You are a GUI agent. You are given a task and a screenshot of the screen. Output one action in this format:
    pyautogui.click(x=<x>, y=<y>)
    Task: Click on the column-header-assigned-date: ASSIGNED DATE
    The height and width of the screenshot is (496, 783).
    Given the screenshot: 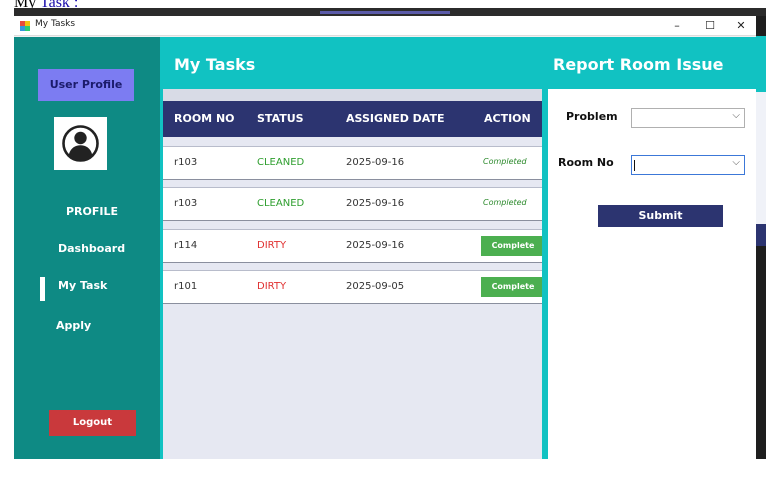 What is the action you would take?
    pyautogui.click(x=395, y=119)
    